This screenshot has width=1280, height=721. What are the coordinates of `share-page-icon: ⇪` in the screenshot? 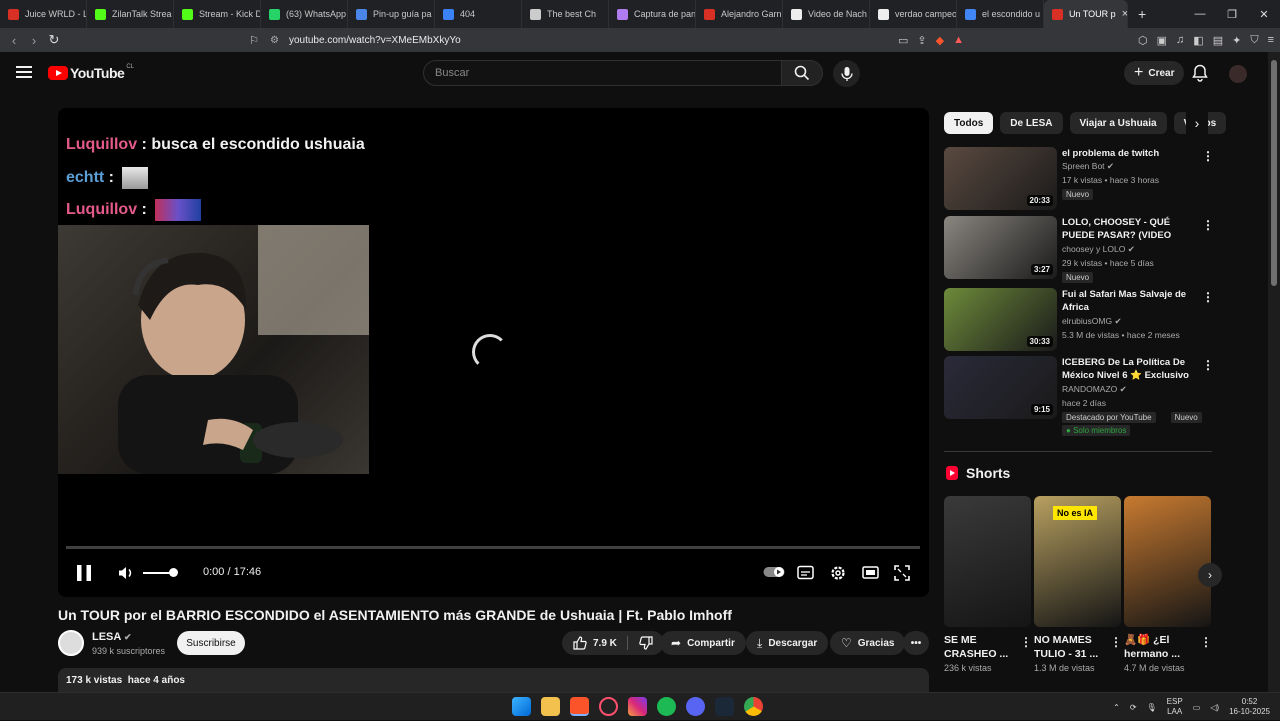 It's located at (921, 40).